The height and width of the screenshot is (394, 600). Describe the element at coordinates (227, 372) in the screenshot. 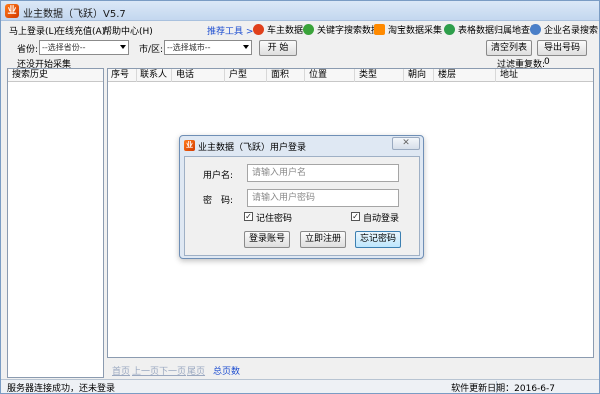

I see `pager-total-pages: 总页数` at that location.